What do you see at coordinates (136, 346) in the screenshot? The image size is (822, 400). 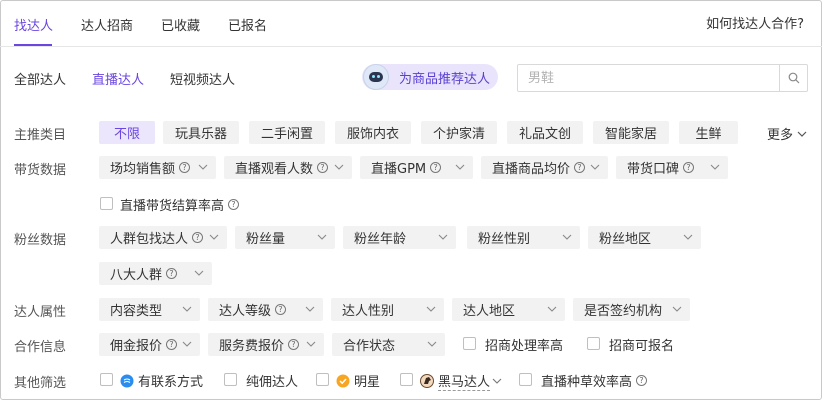 I see `filter-commission-quote-label: 佣金报价` at bounding box center [136, 346].